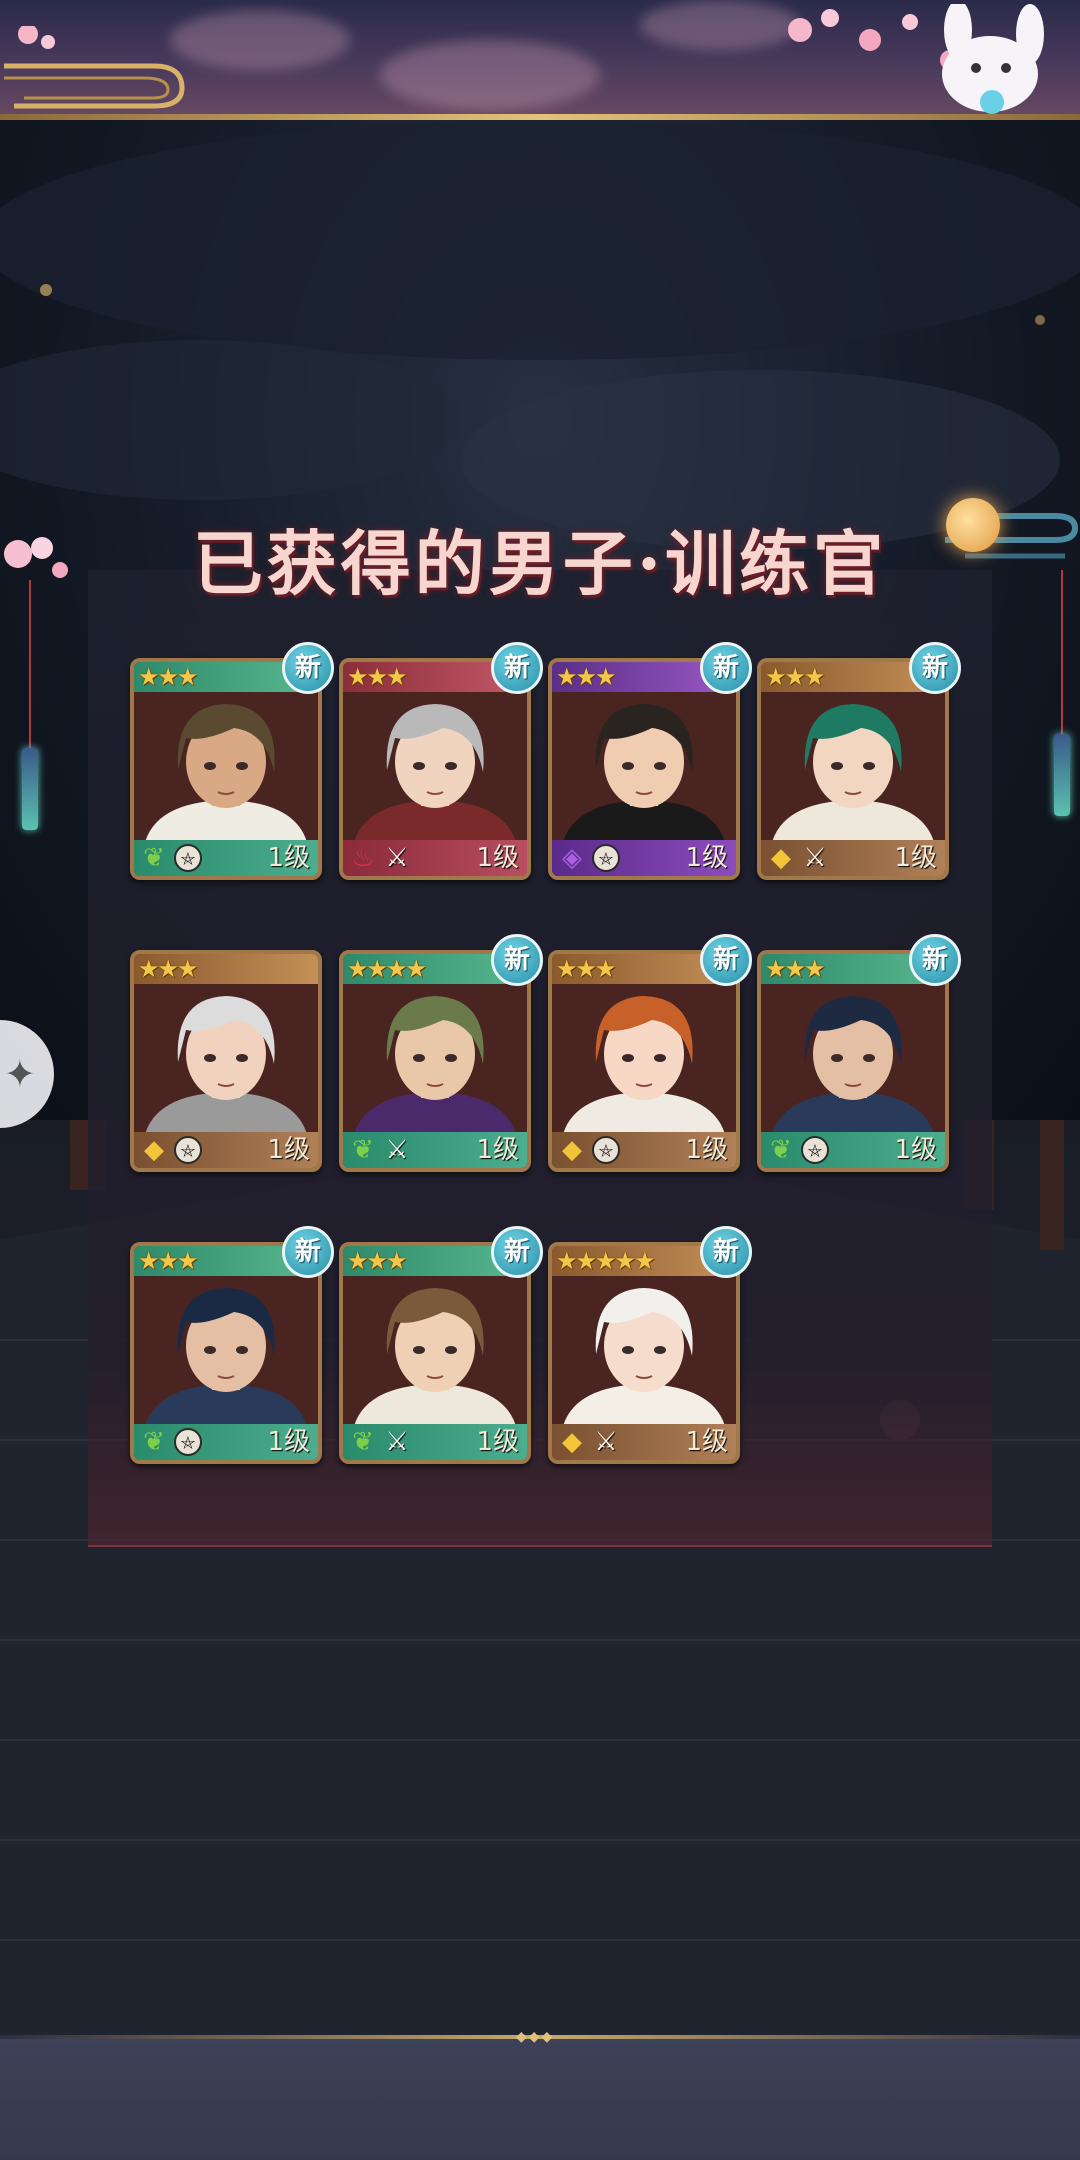 This screenshot has height=2160, width=1080. What do you see at coordinates (435, 858) in the screenshot?
I see `card-info-bar: ♨ ⚔ 1级` at bounding box center [435, 858].